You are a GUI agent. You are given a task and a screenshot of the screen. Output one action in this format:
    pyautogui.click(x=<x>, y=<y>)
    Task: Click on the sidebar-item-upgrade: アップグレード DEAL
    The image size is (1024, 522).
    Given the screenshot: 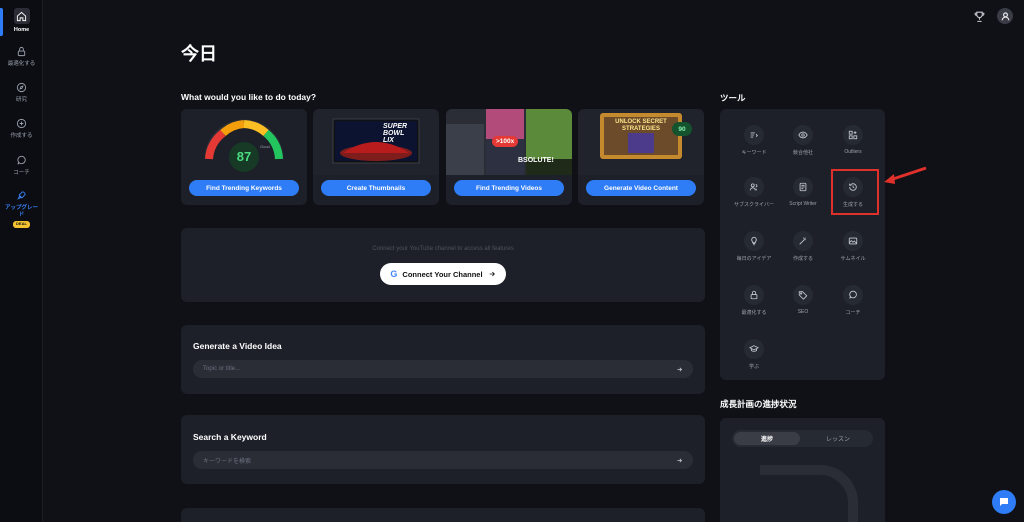 What is the action you would take?
    pyautogui.click(x=21, y=208)
    